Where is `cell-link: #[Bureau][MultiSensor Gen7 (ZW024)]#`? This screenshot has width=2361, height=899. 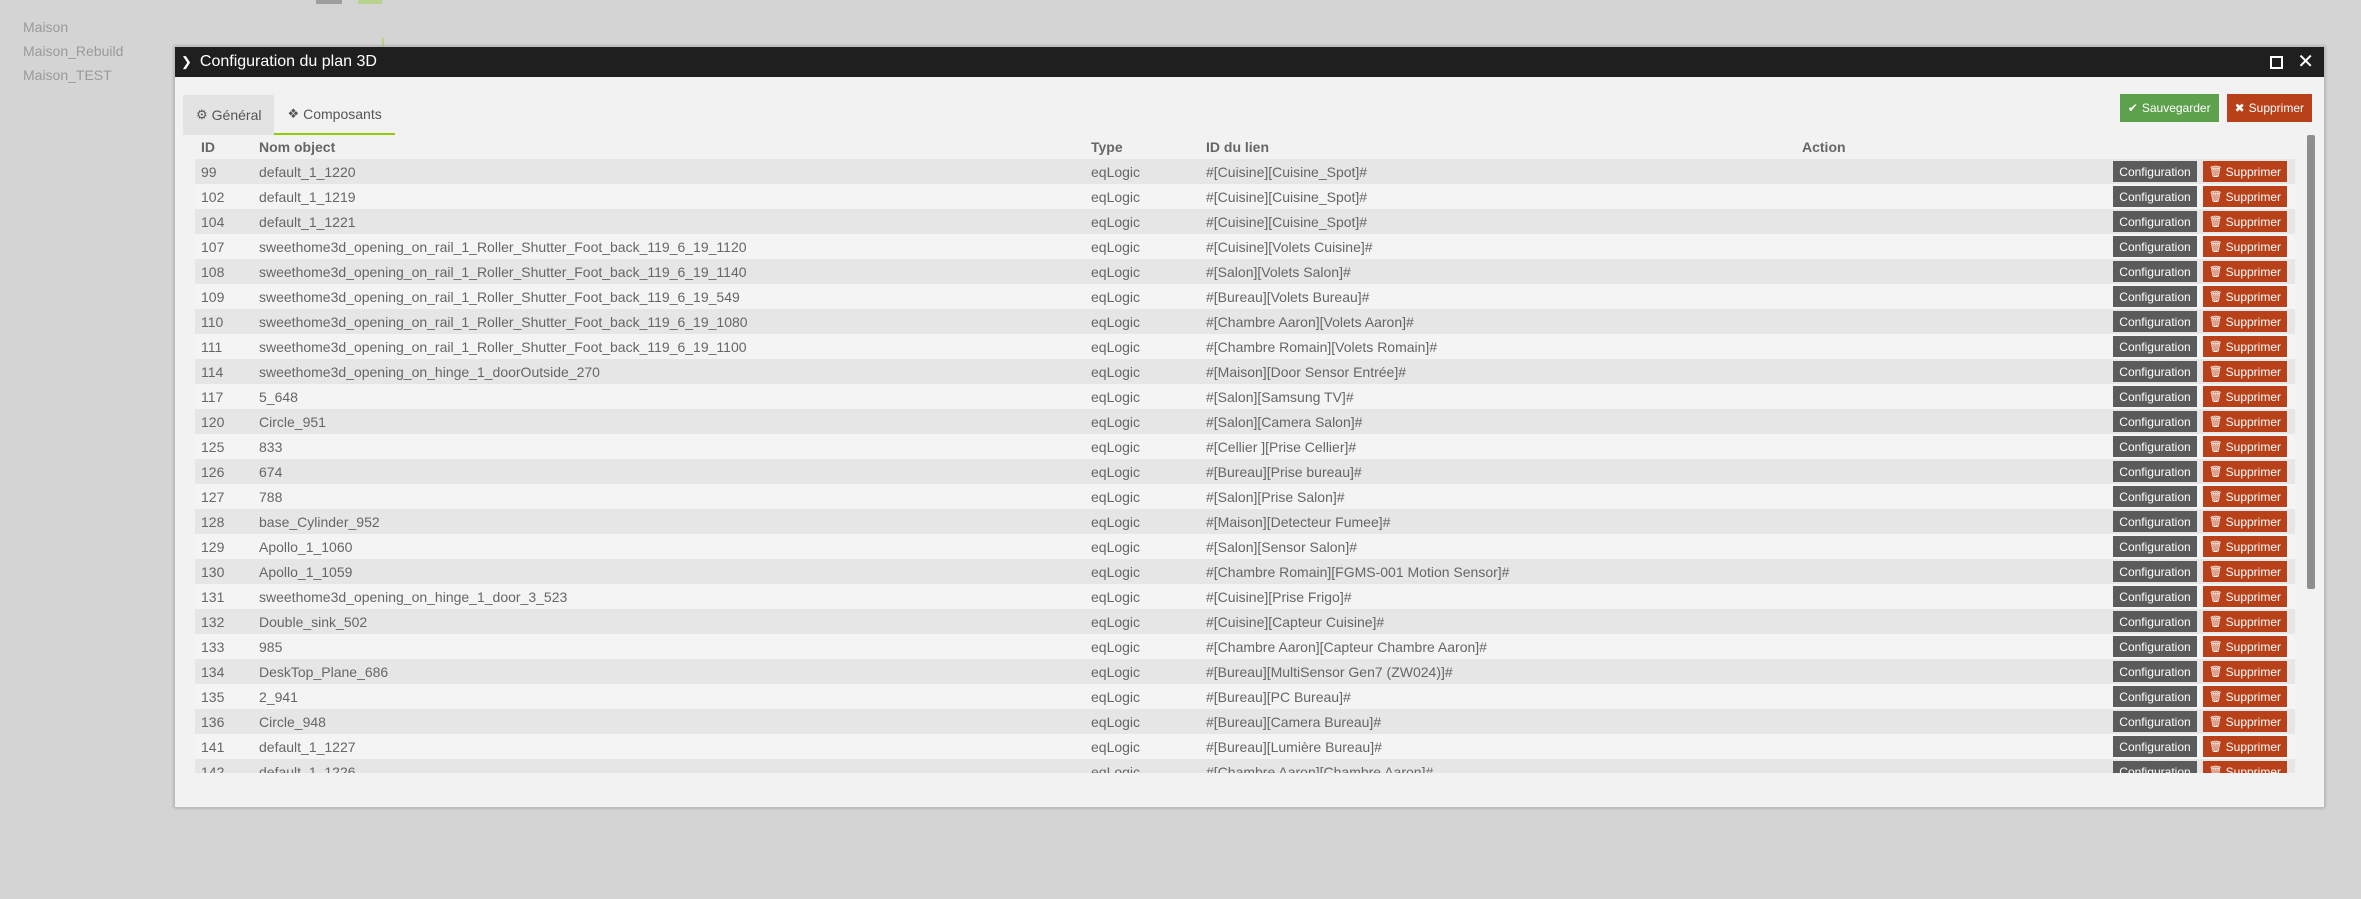 cell-link: #[Bureau][MultiSensor Gen7 (ZW024)]# is located at coordinates (1498, 671).